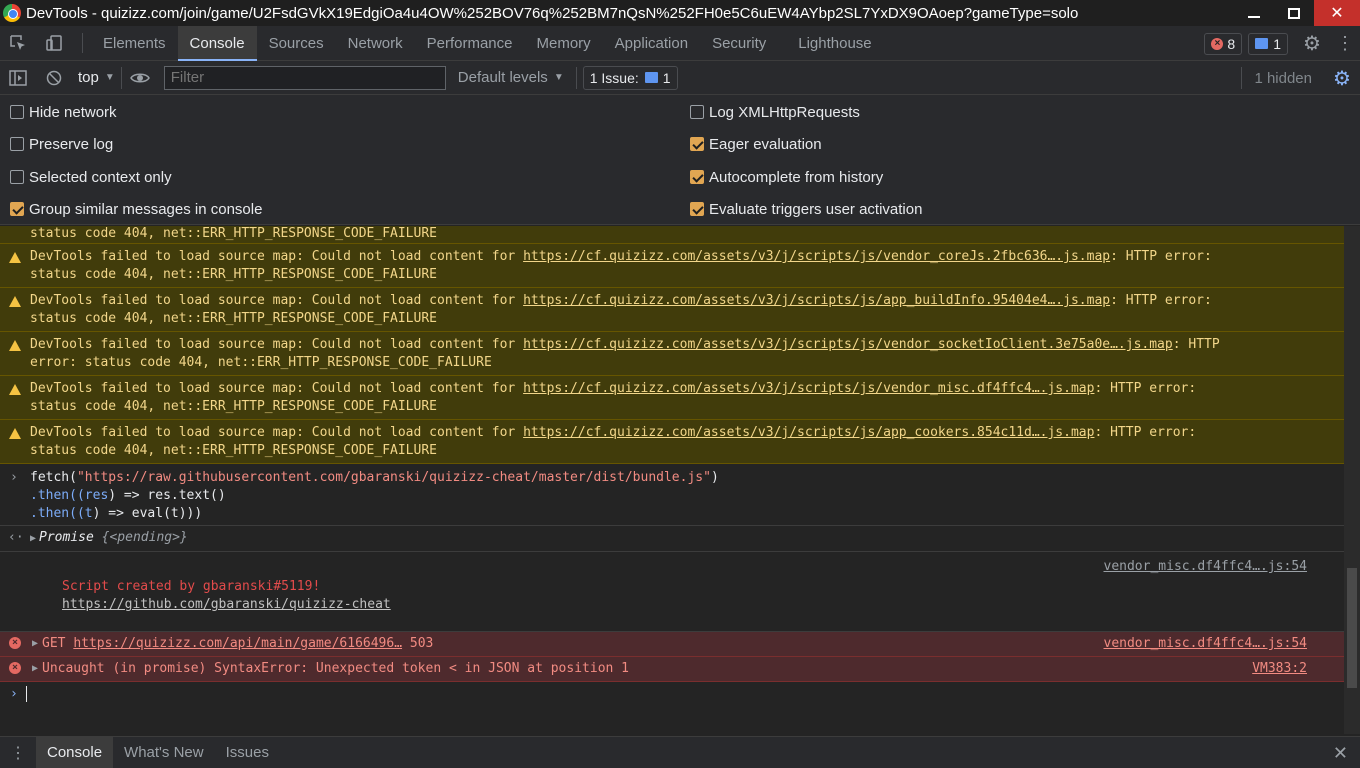 This screenshot has width=1360, height=768. Describe the element at coordinates (63, 112) in the screenshot. I see `hide-network-setting: Hide network` at that location.